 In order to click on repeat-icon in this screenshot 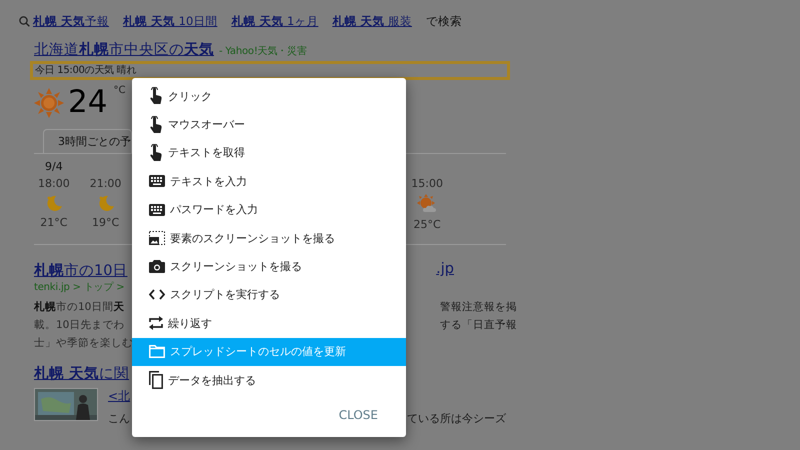, I will do `click(156, 323)`.